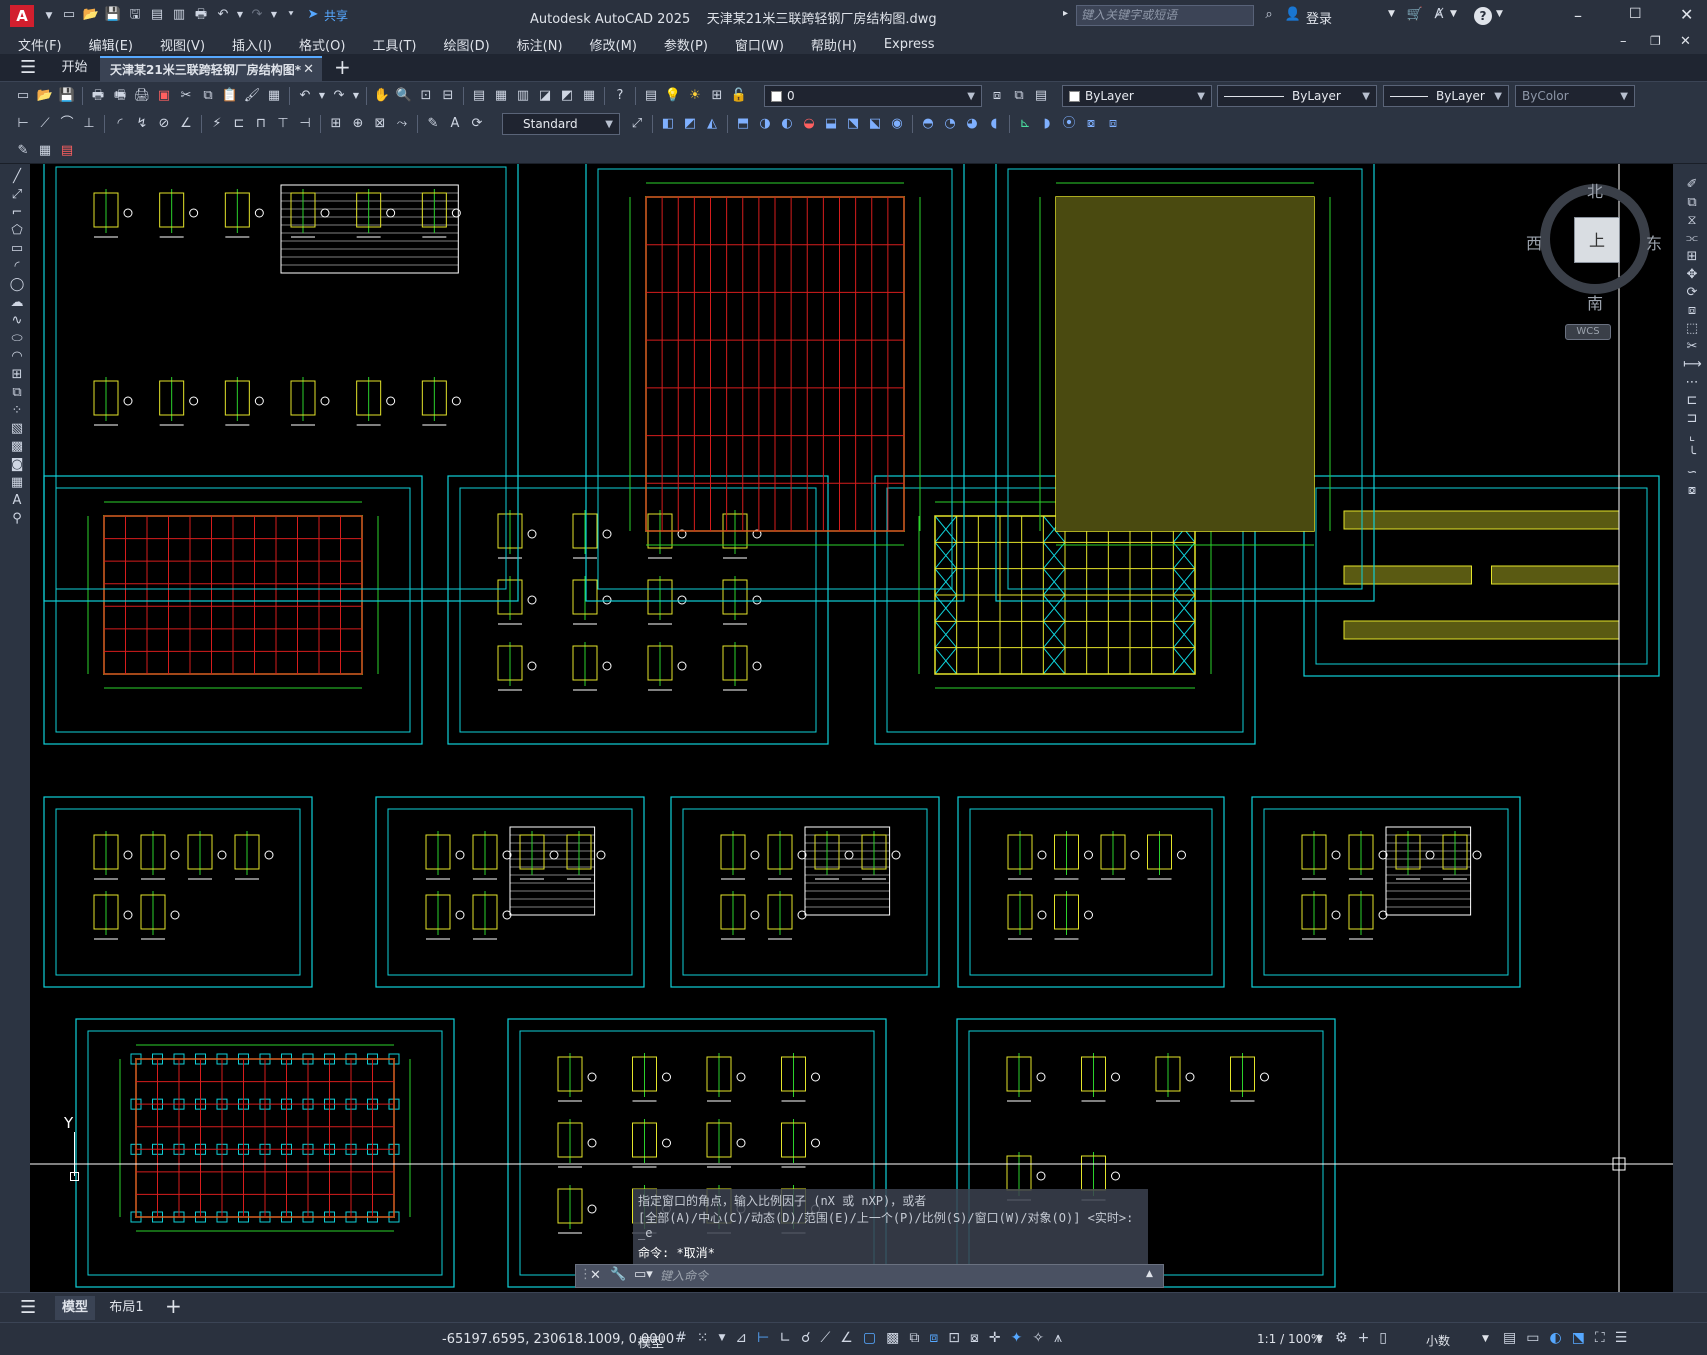 This screenshot has width=1707, height=1355. What do you see at coordinates (1692, 491) in the screenshot?
I see `explode-icon: ⧇` at bounding box center [1692, 491].